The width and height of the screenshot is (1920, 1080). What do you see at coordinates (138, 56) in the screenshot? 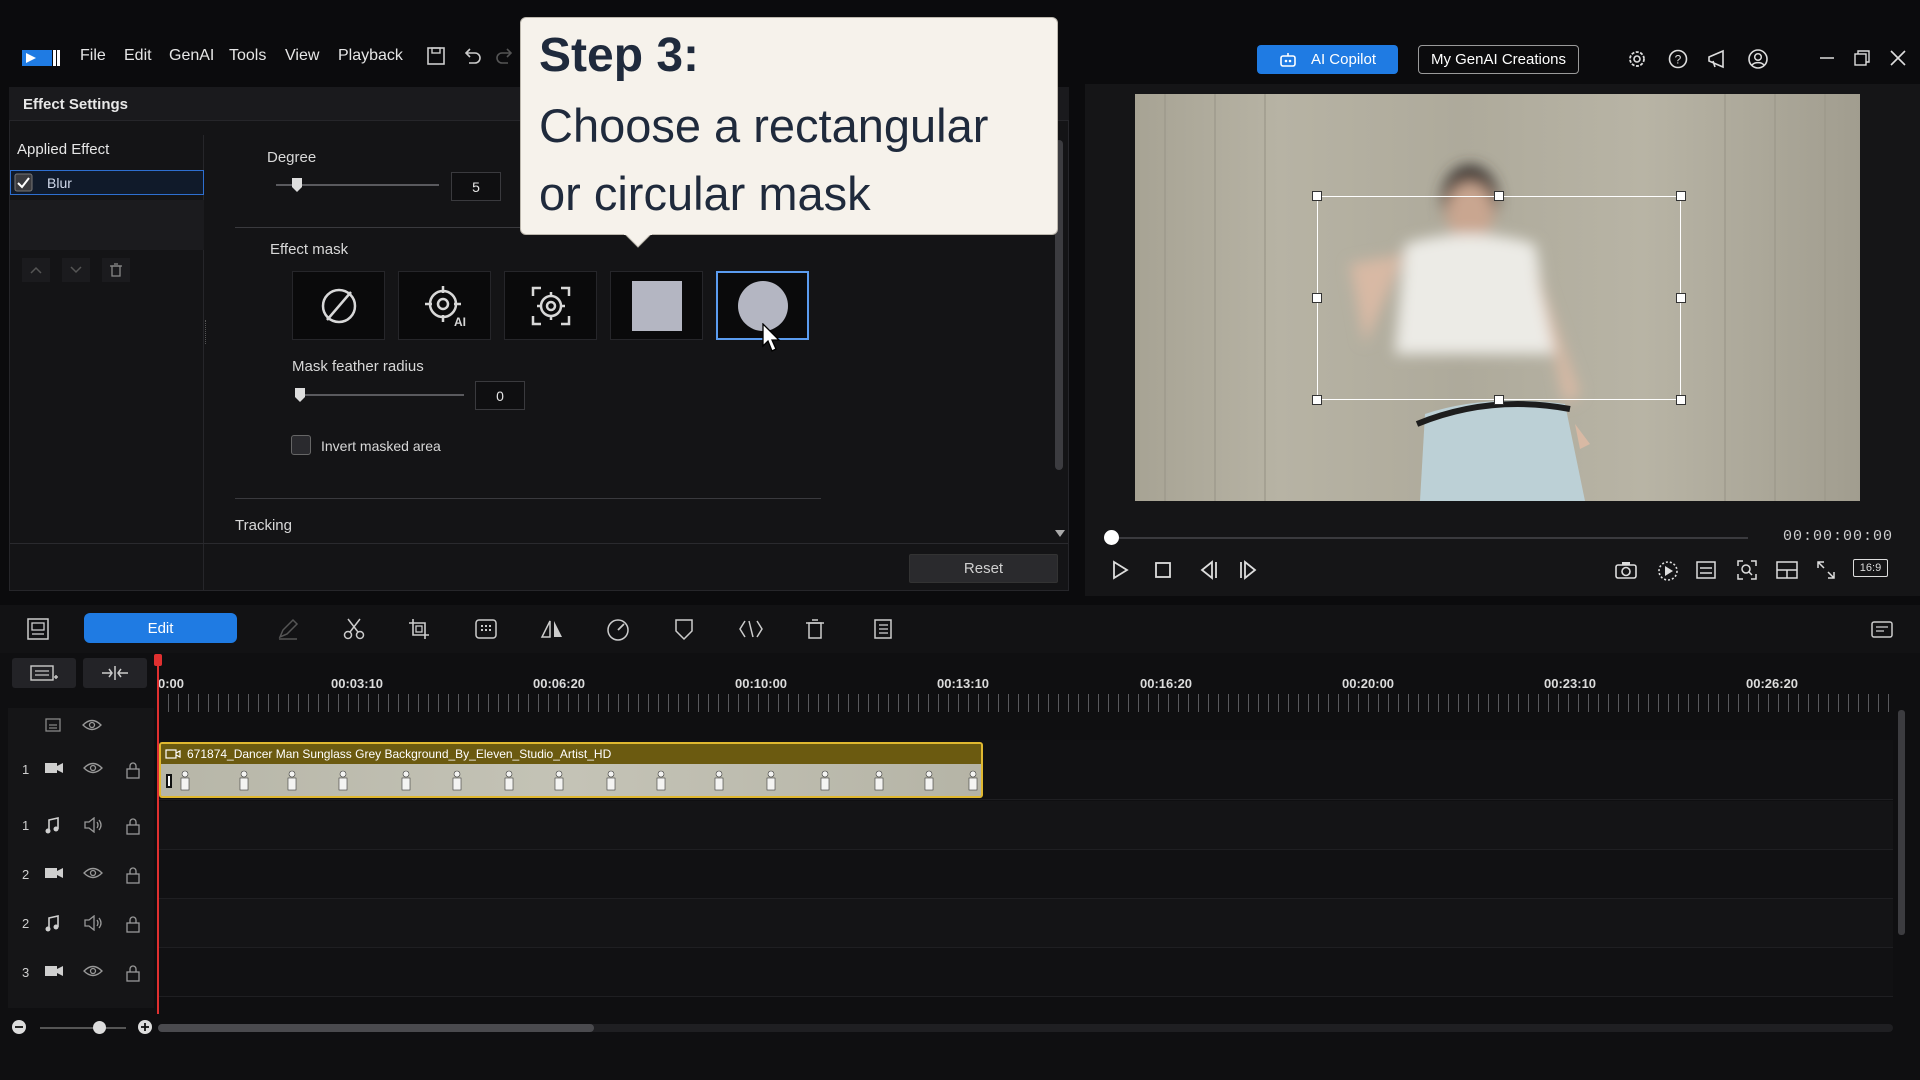
I see `menu-edit: Edit` at bounding box center [138, 56].